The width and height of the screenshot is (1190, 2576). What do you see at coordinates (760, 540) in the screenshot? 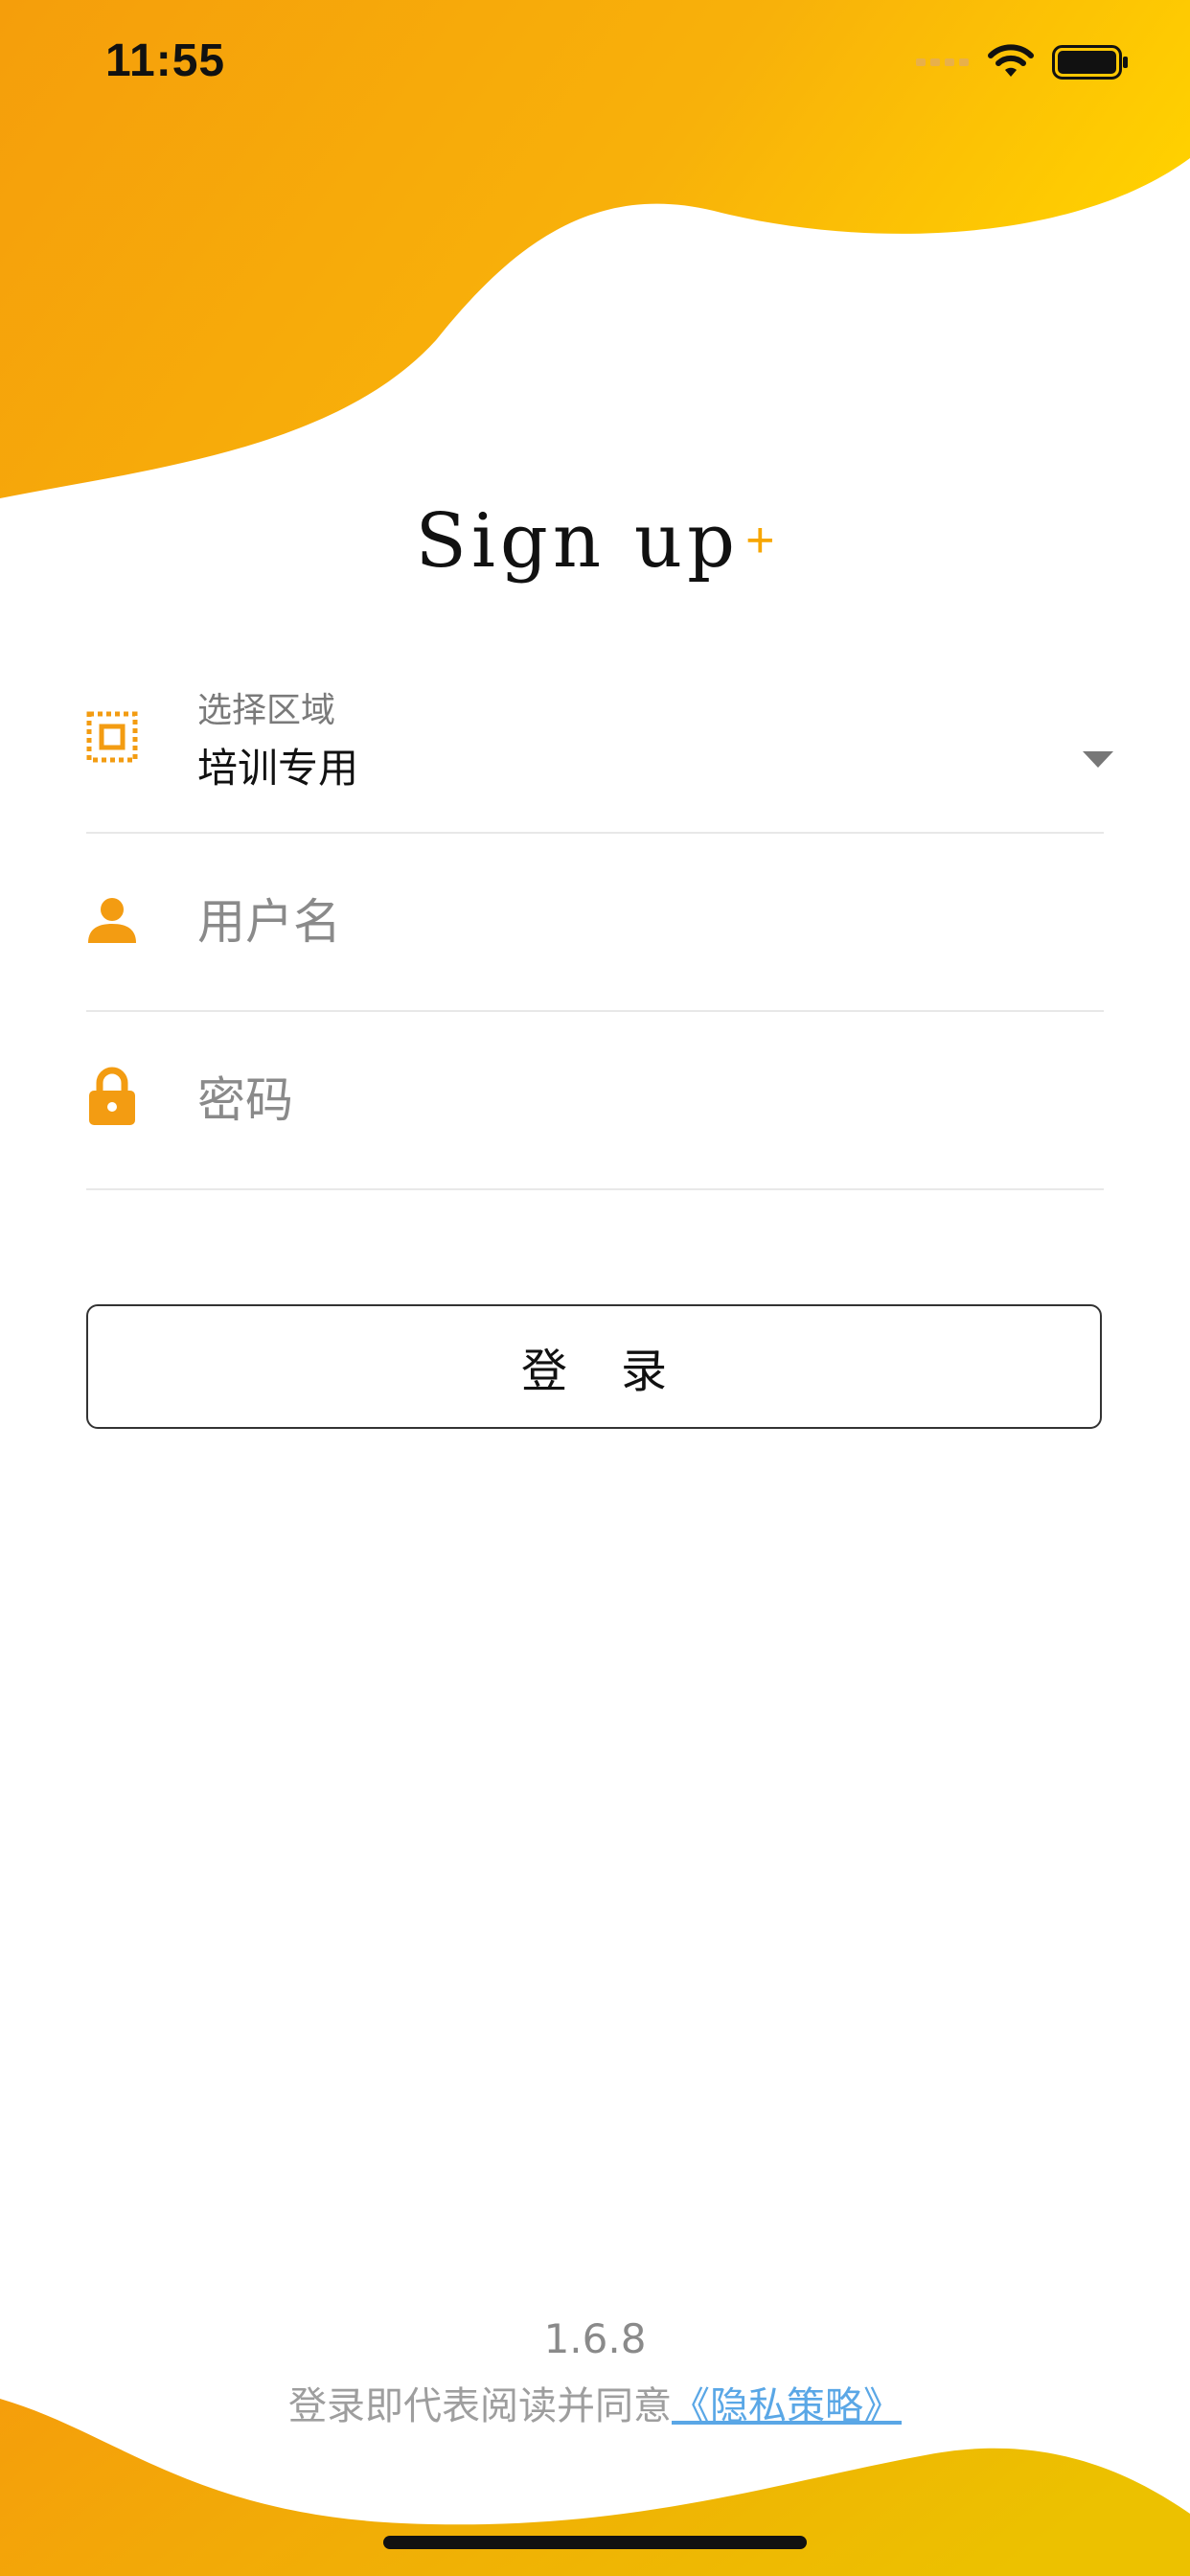
I see `title-plus-mark: +` at bounding box center [760, 540].